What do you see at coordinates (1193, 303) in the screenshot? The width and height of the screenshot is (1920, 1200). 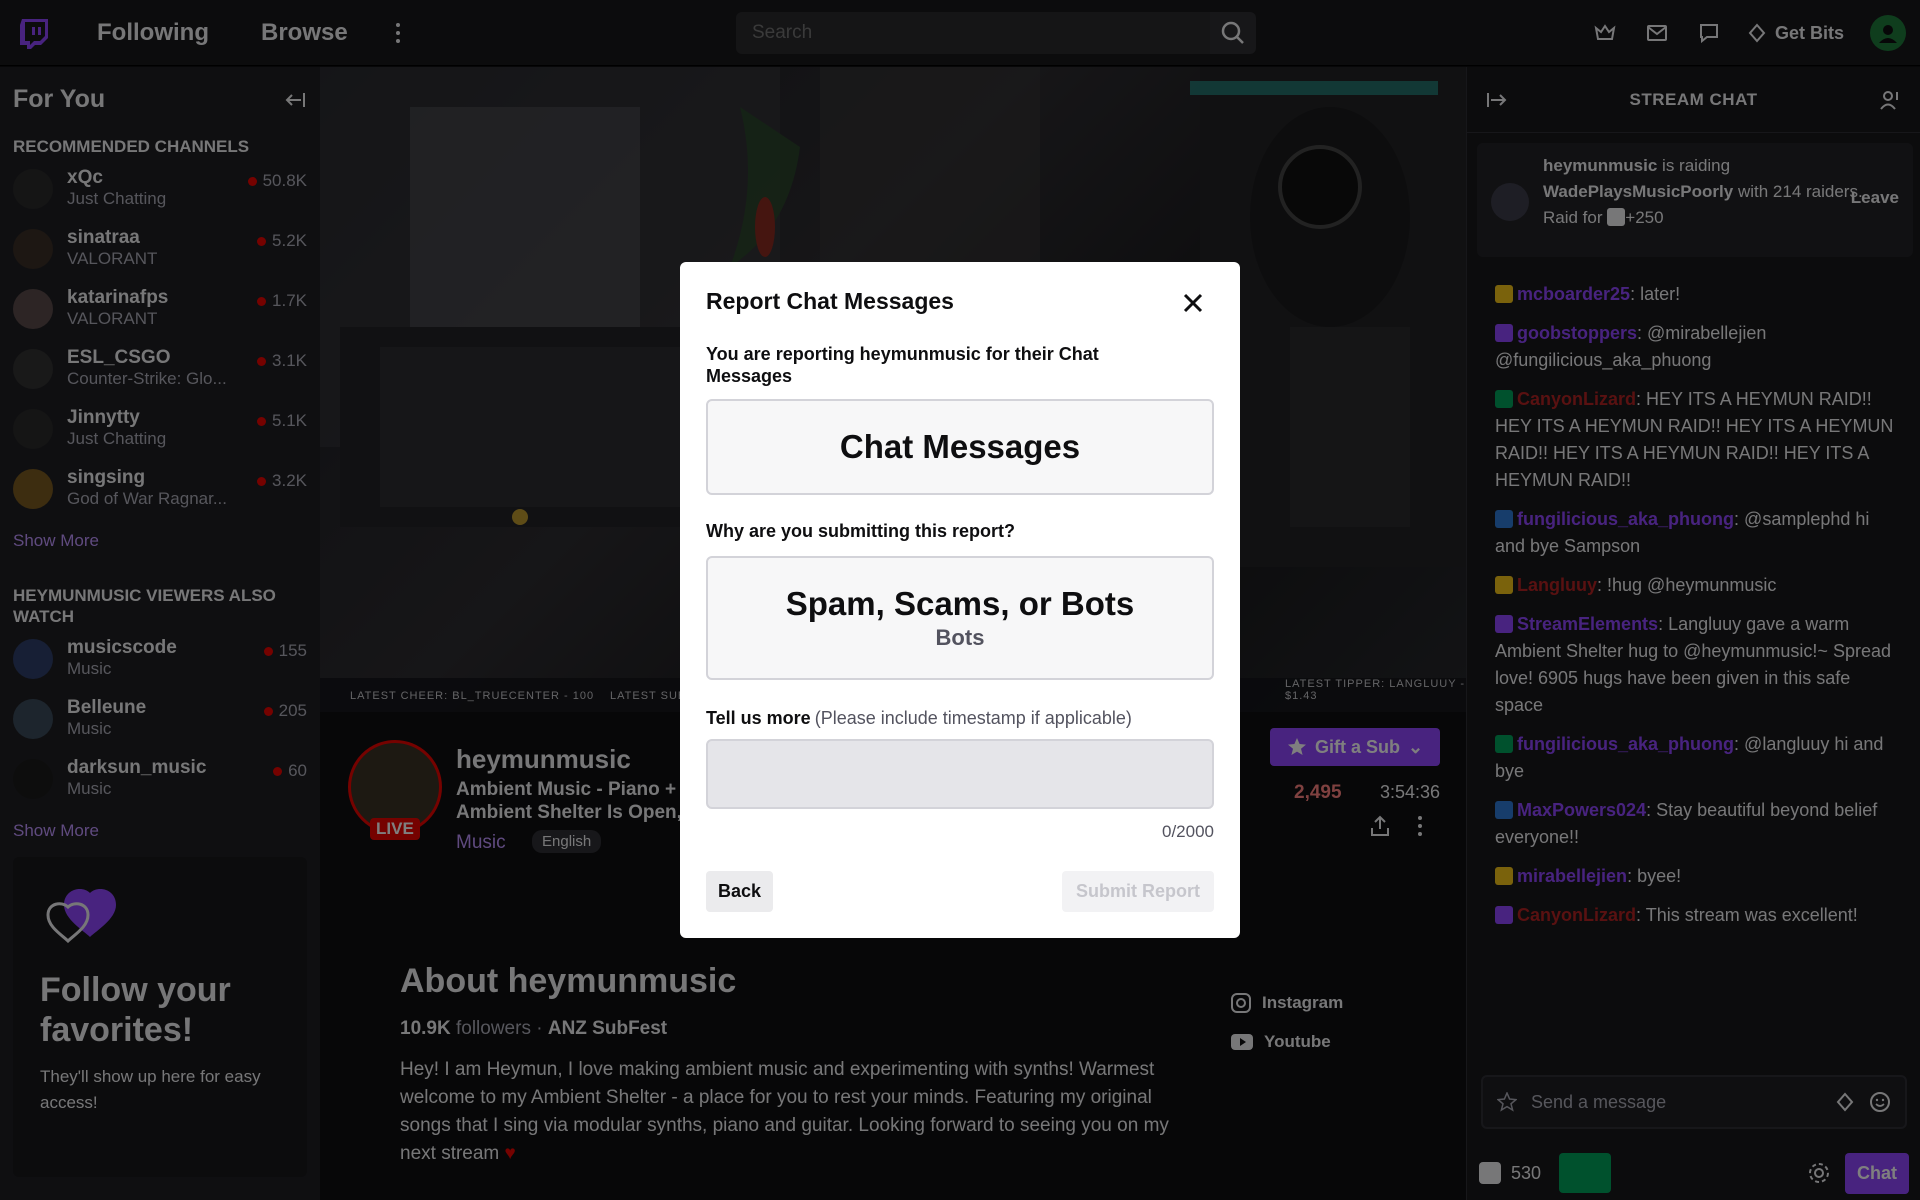 I see `close-icon` at bounding box center [1193, 303].